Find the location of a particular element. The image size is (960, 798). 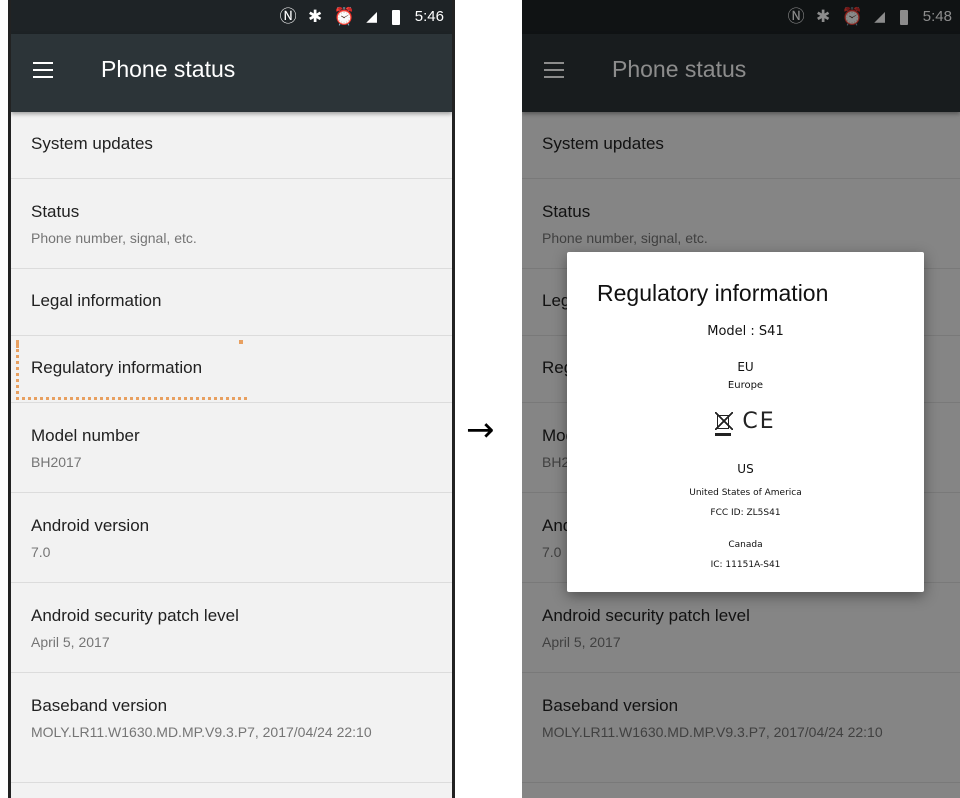

item-title: Android version is located at coordinates (90, 525).